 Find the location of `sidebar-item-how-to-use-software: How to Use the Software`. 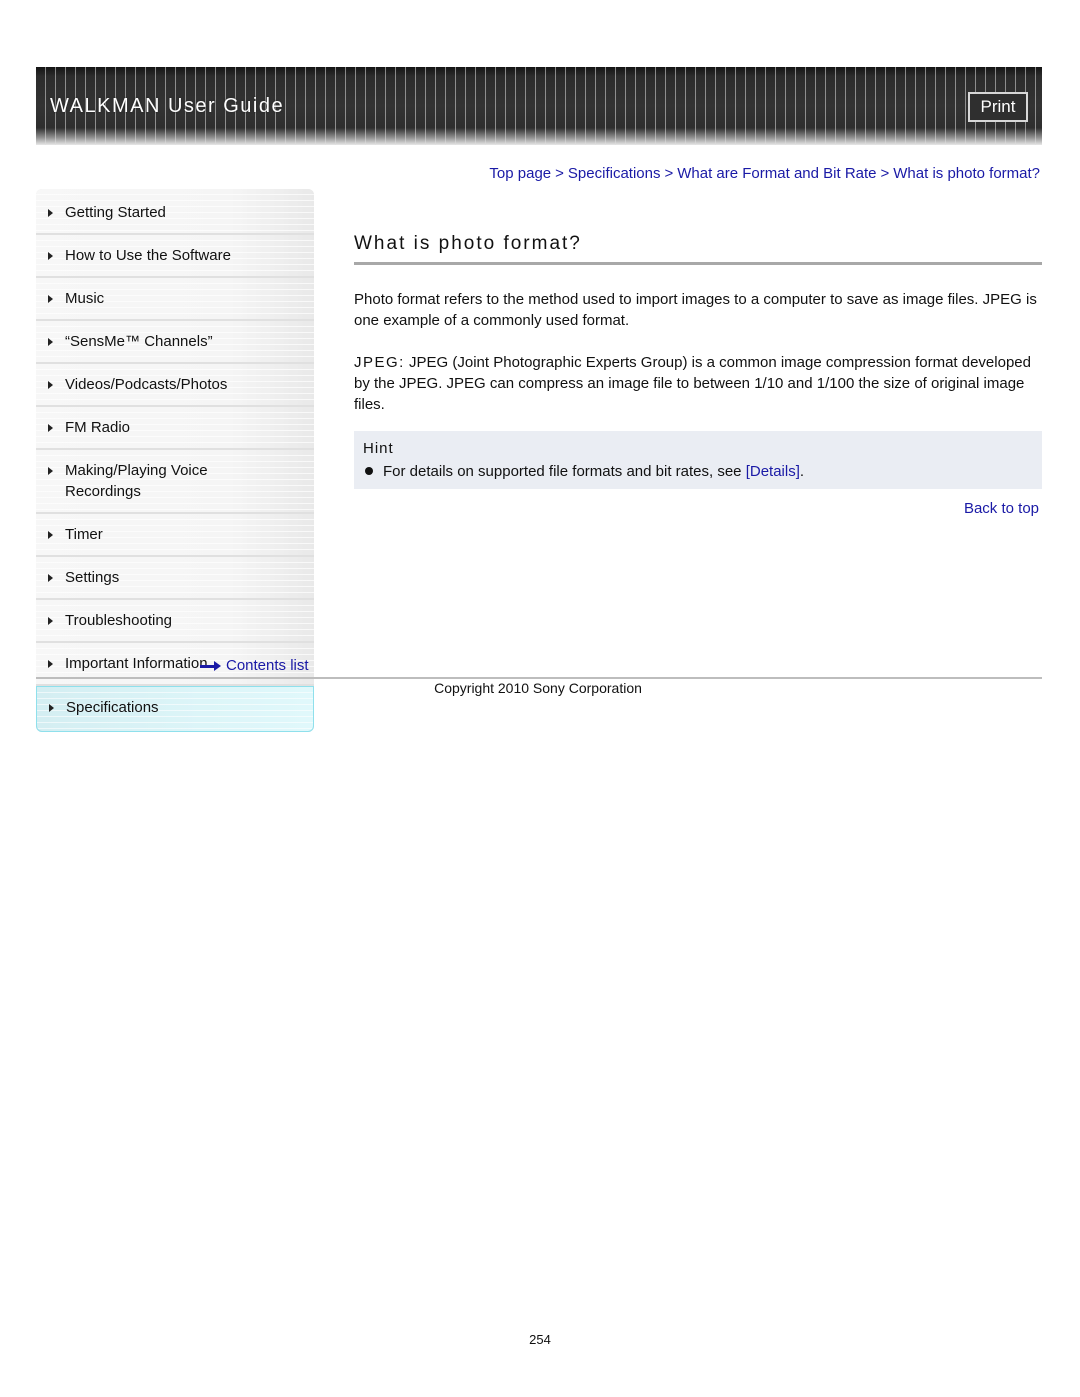

sidebar-item-how-to-use-software: How to Use the Software is located at coordinates (175, 256).